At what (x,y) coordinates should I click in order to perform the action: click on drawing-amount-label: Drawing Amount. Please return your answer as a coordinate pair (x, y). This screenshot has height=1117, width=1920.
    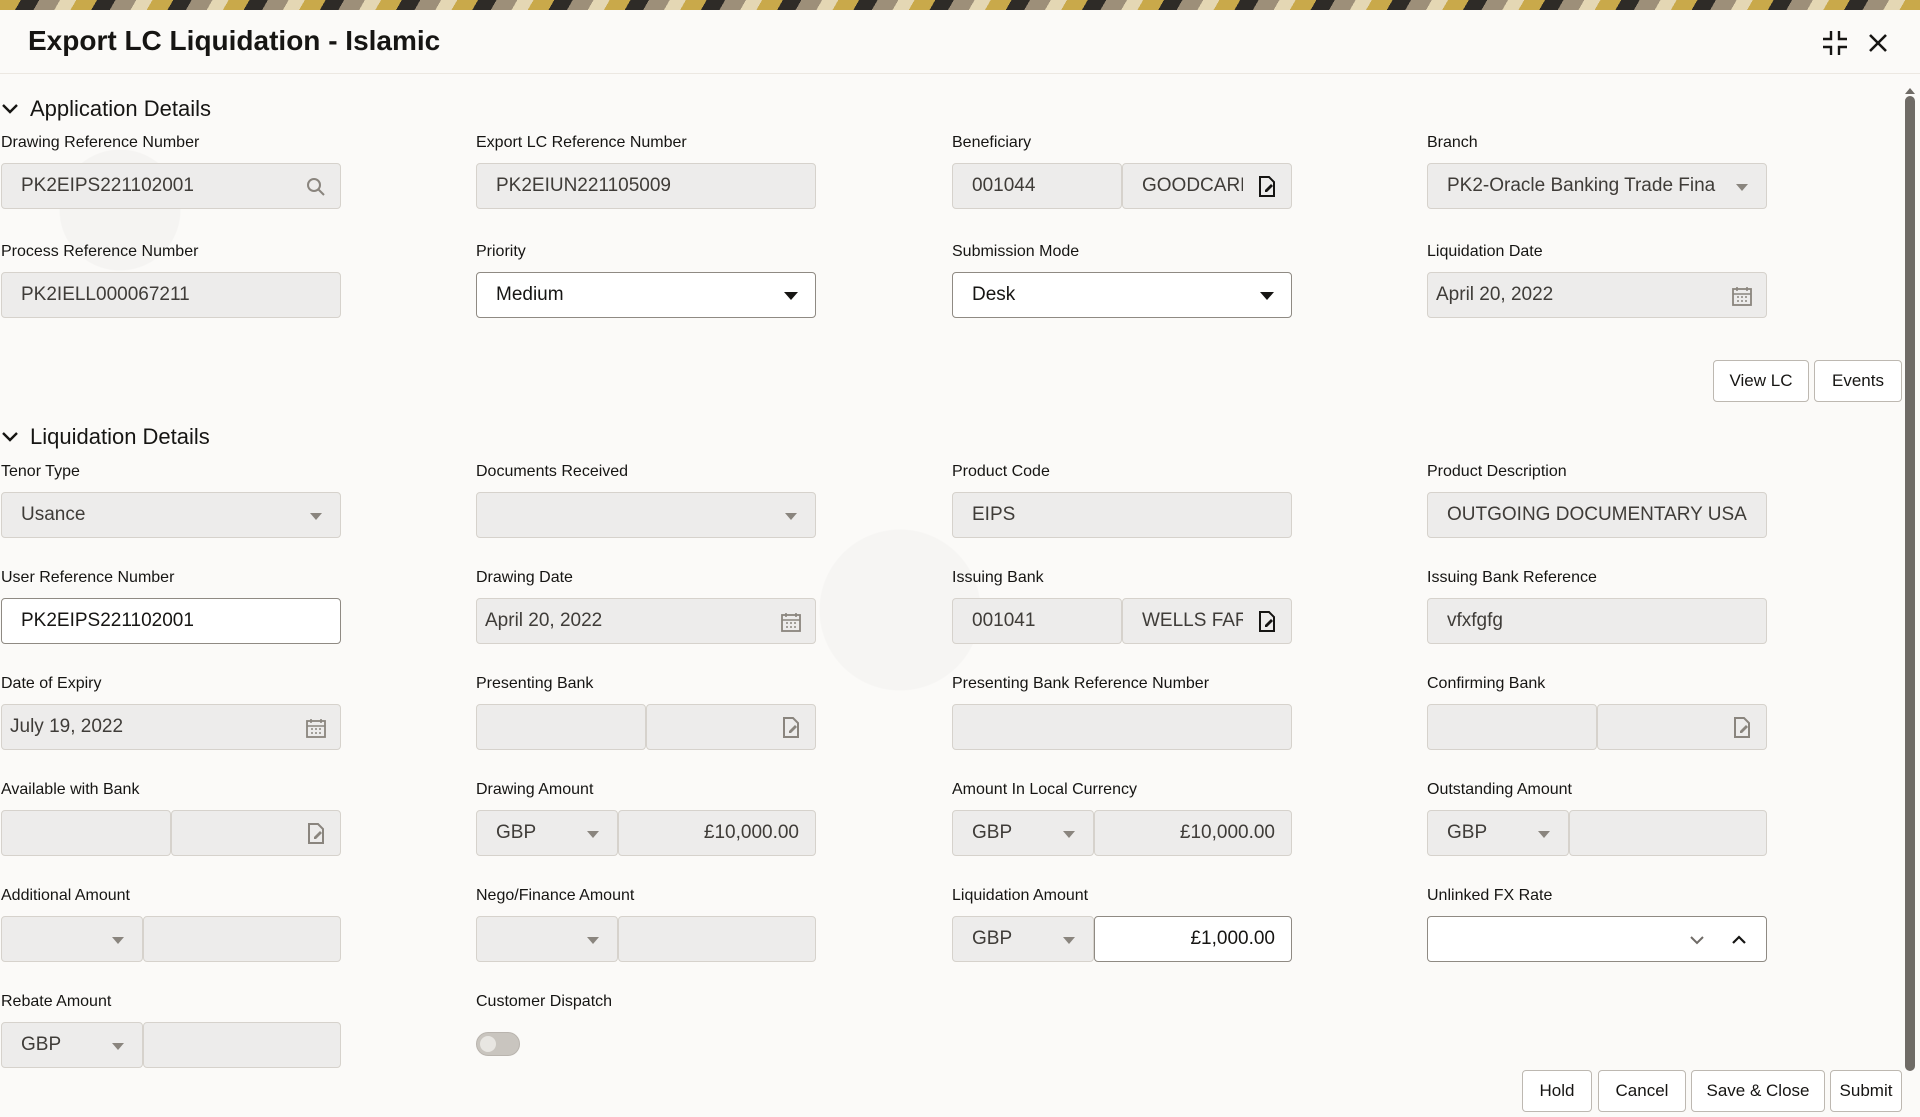
    Looking at the image, I should click on (535, 789).